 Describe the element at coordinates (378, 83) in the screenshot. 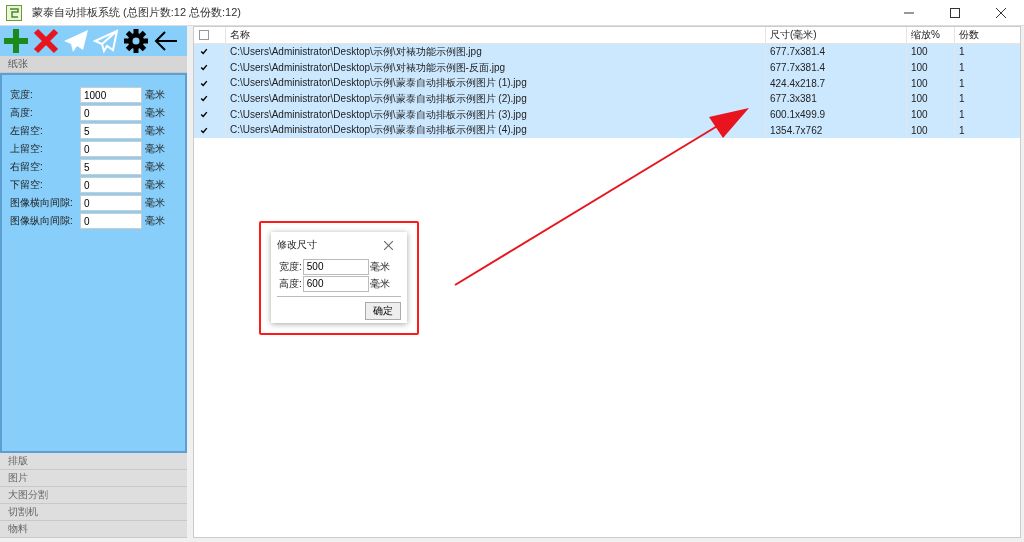

I see `table-cell: C:\Users\Administrator\Desktop\示例\蒙泰自动排板示例图片 (1).jpg` at that location.